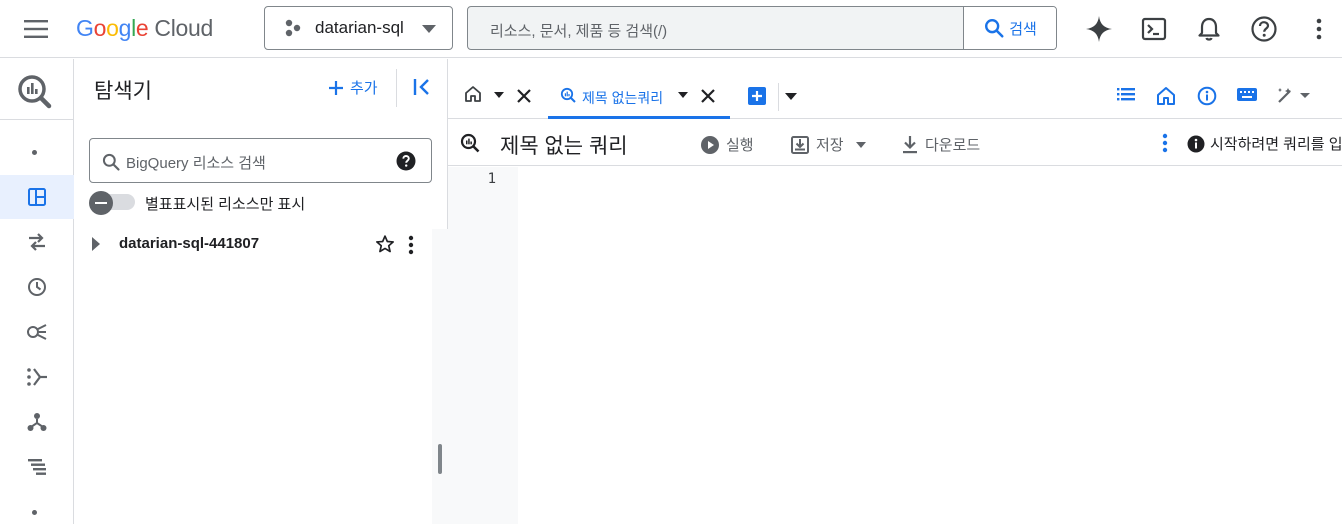 The width and height of the screenshot is (1342, 524). Describe the element at coordinates (491, 179) in the screenshot. I see `line-number: 1` at that location.